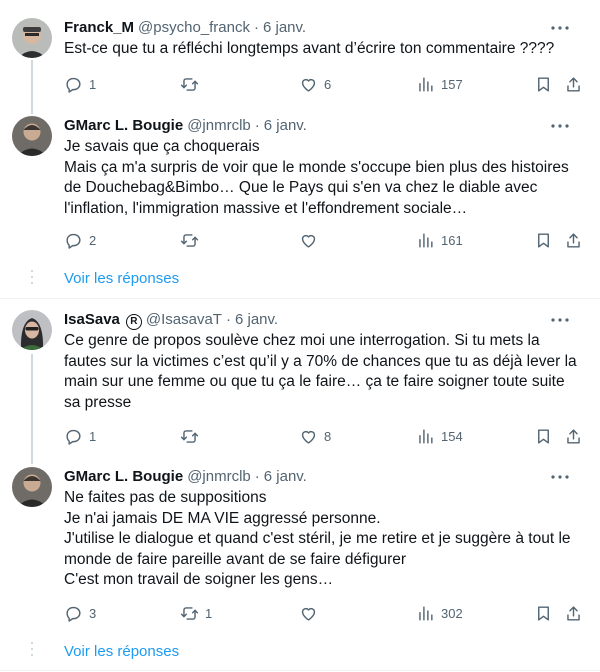  I want to click on registered-icon: R, so click(133, 322).